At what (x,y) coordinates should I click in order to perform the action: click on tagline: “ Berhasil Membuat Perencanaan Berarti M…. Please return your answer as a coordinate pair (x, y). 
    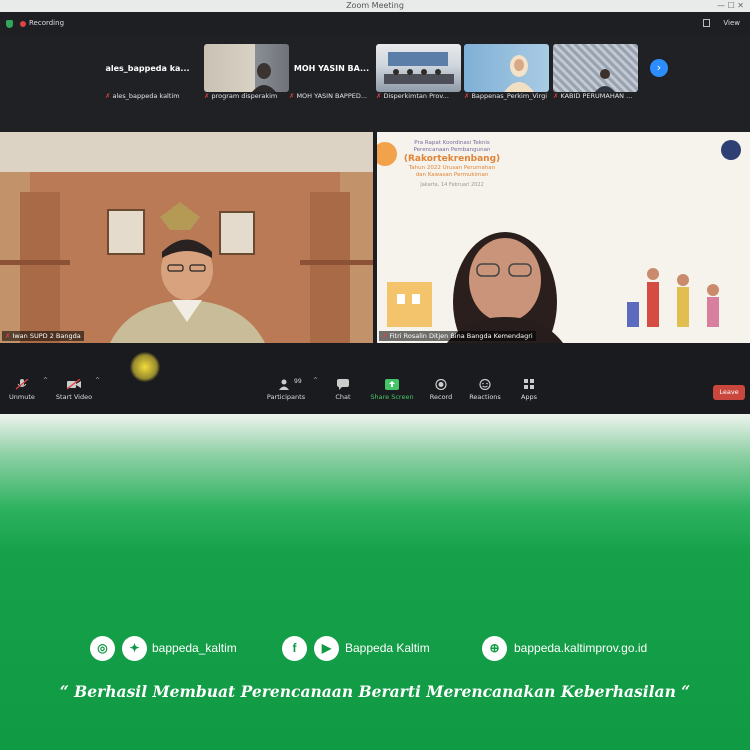
    Looking at the image, I should click on (375, 691).